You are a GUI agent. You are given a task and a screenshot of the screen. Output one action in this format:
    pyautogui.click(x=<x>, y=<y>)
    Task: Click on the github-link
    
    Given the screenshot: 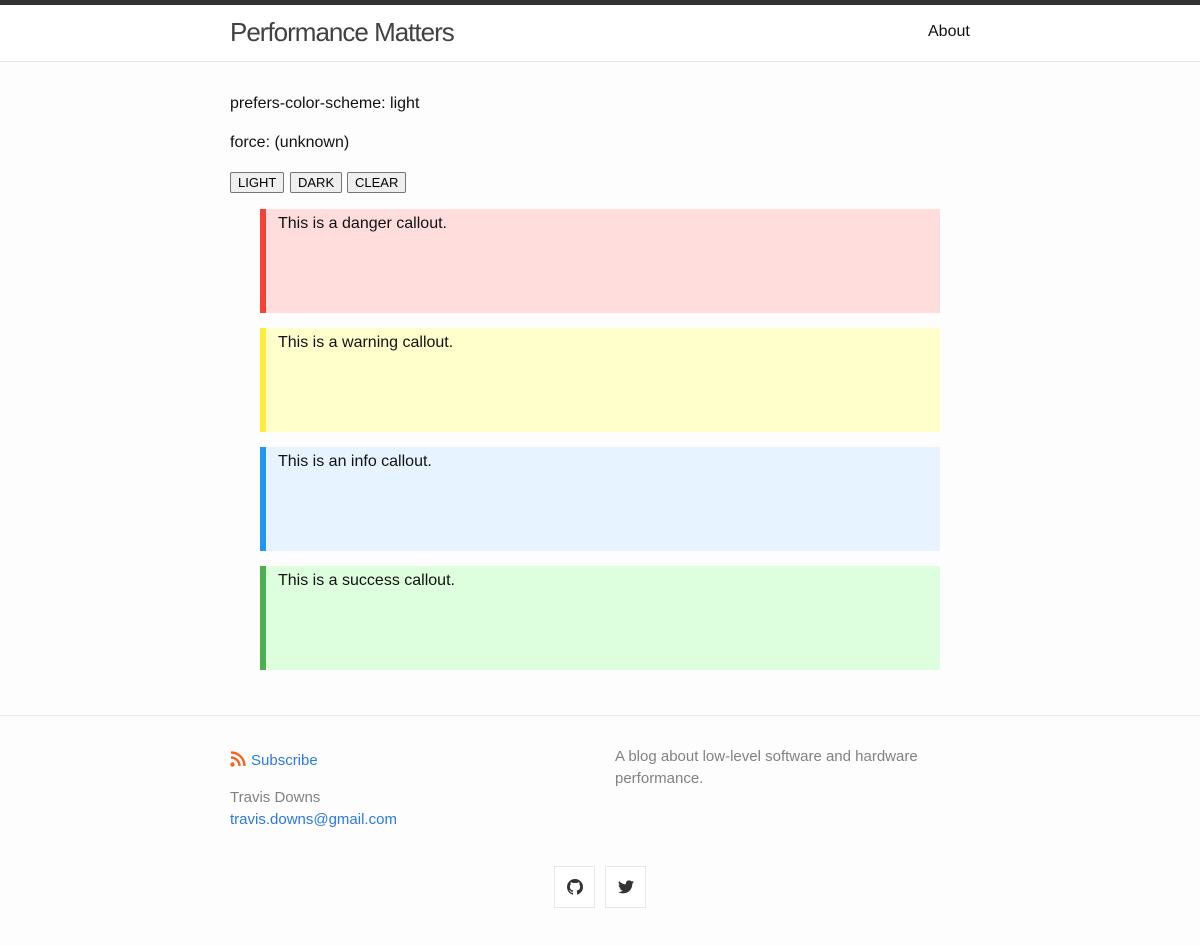 What is the action you would take?
    pyautogui.click(x=574, y=887)
    